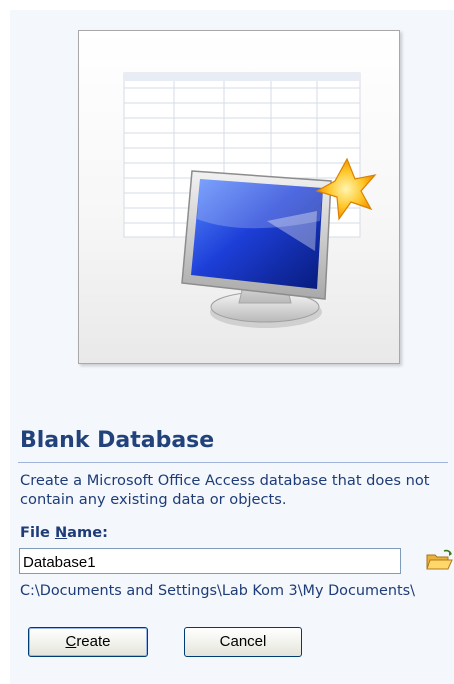 This screenshot has width=454, height=684. What do you see at coordinates (64, 532) in the screenshot?
I see `file-name-label: File Name:` at bounding box center [64, 532].